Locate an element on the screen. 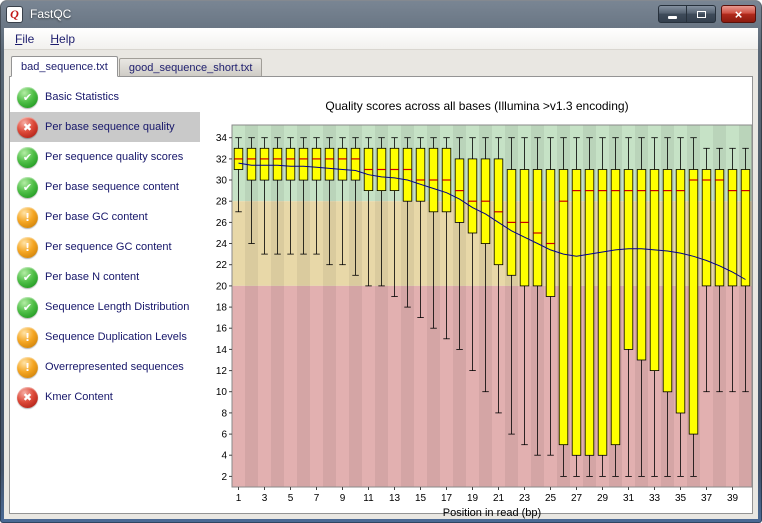  svg-text: 25 is located at coordinates (551, 498).